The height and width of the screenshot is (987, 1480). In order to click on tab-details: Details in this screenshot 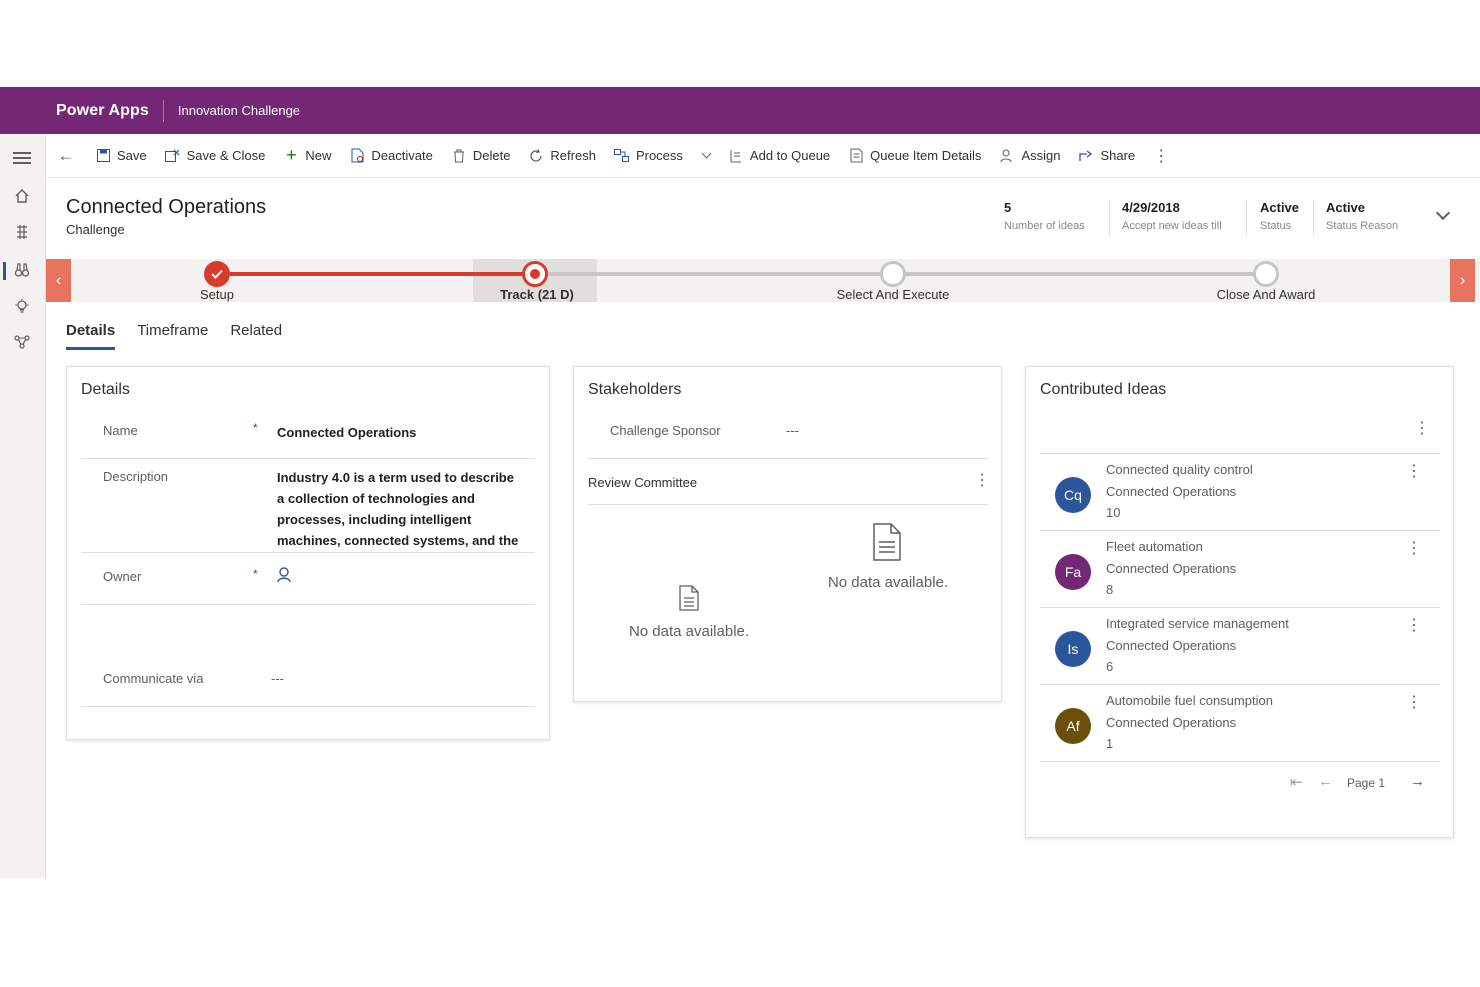, I will do `click(91, 336)`.